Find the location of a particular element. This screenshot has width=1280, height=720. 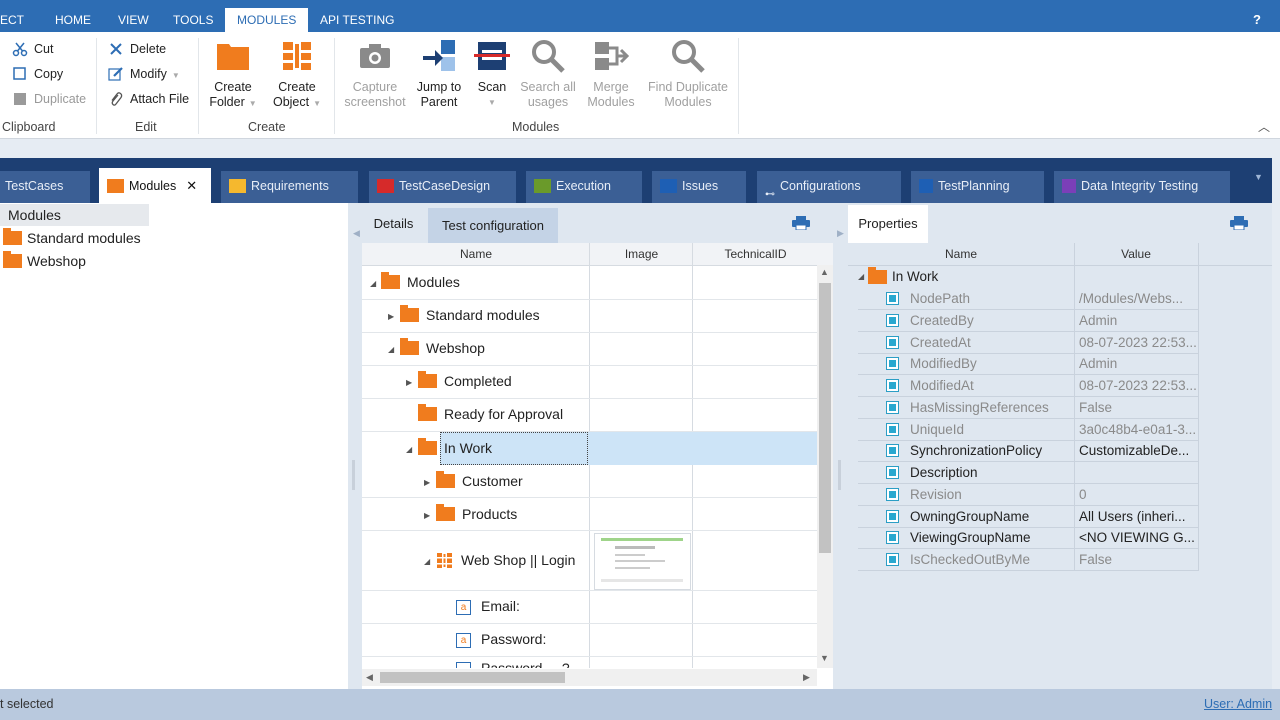

menu-tools: TOOLS is located at coordinates (193, 16).